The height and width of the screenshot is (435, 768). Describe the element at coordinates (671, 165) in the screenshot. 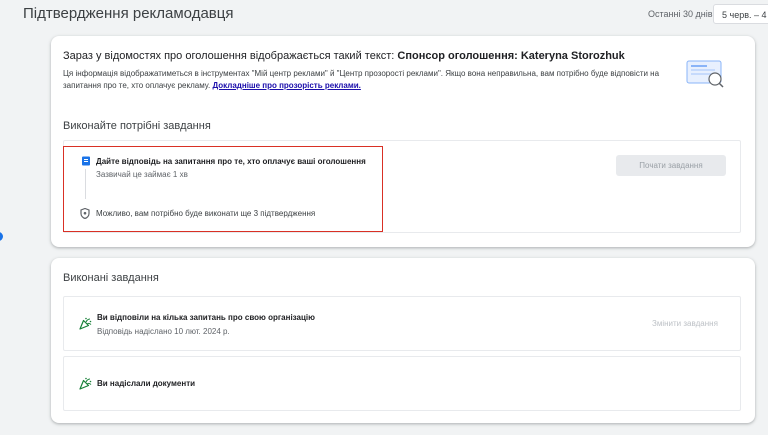

I see `start-task-button: Почати завдання` at that location.